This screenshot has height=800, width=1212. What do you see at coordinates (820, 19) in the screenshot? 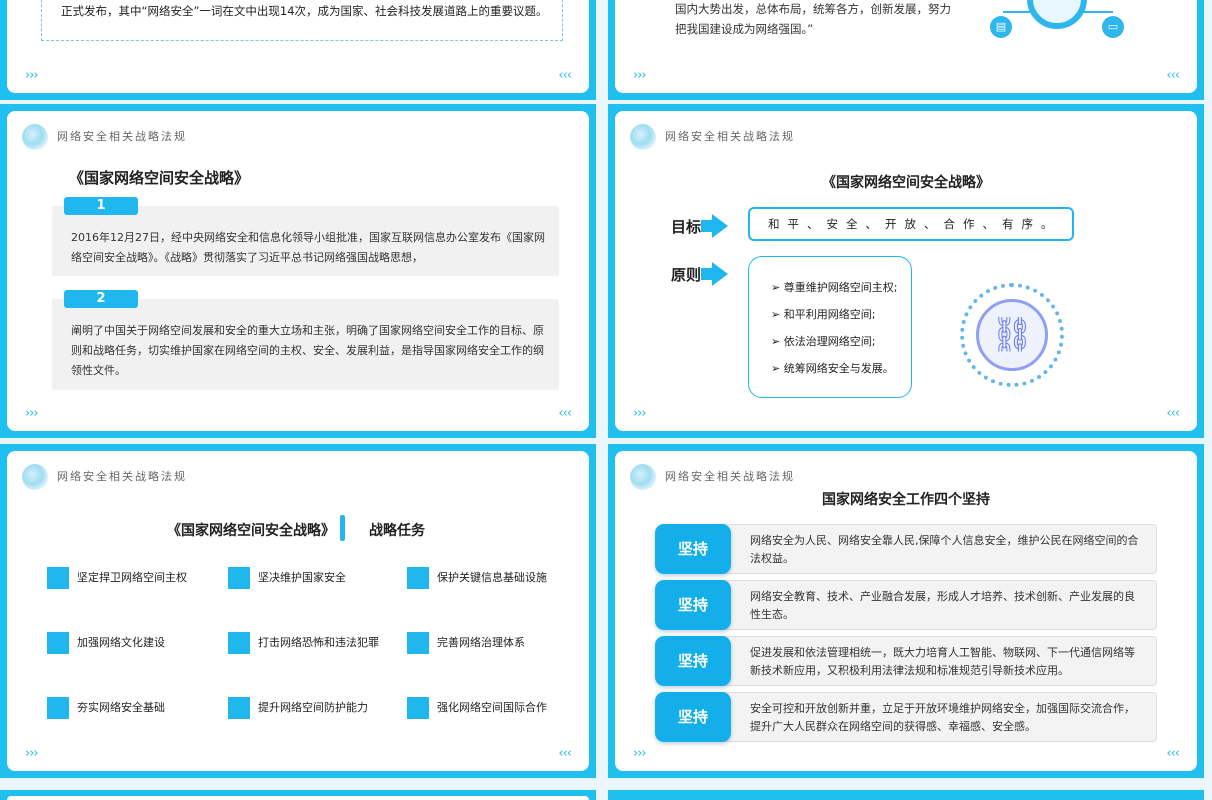
I see `slide-2-quote: 国内大势出发，总体布局，统筹各方，创新发展，努力 把我国建设成为网络强国。”` at bounding box center [820, 19].